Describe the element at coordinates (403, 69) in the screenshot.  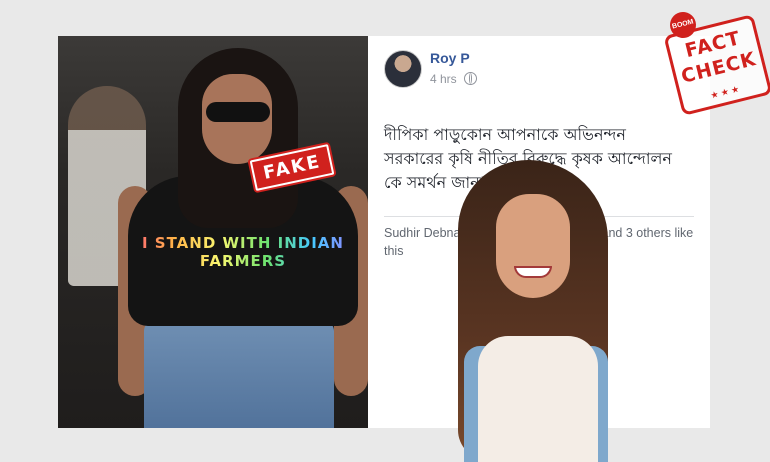
I see `avatar` at that location.